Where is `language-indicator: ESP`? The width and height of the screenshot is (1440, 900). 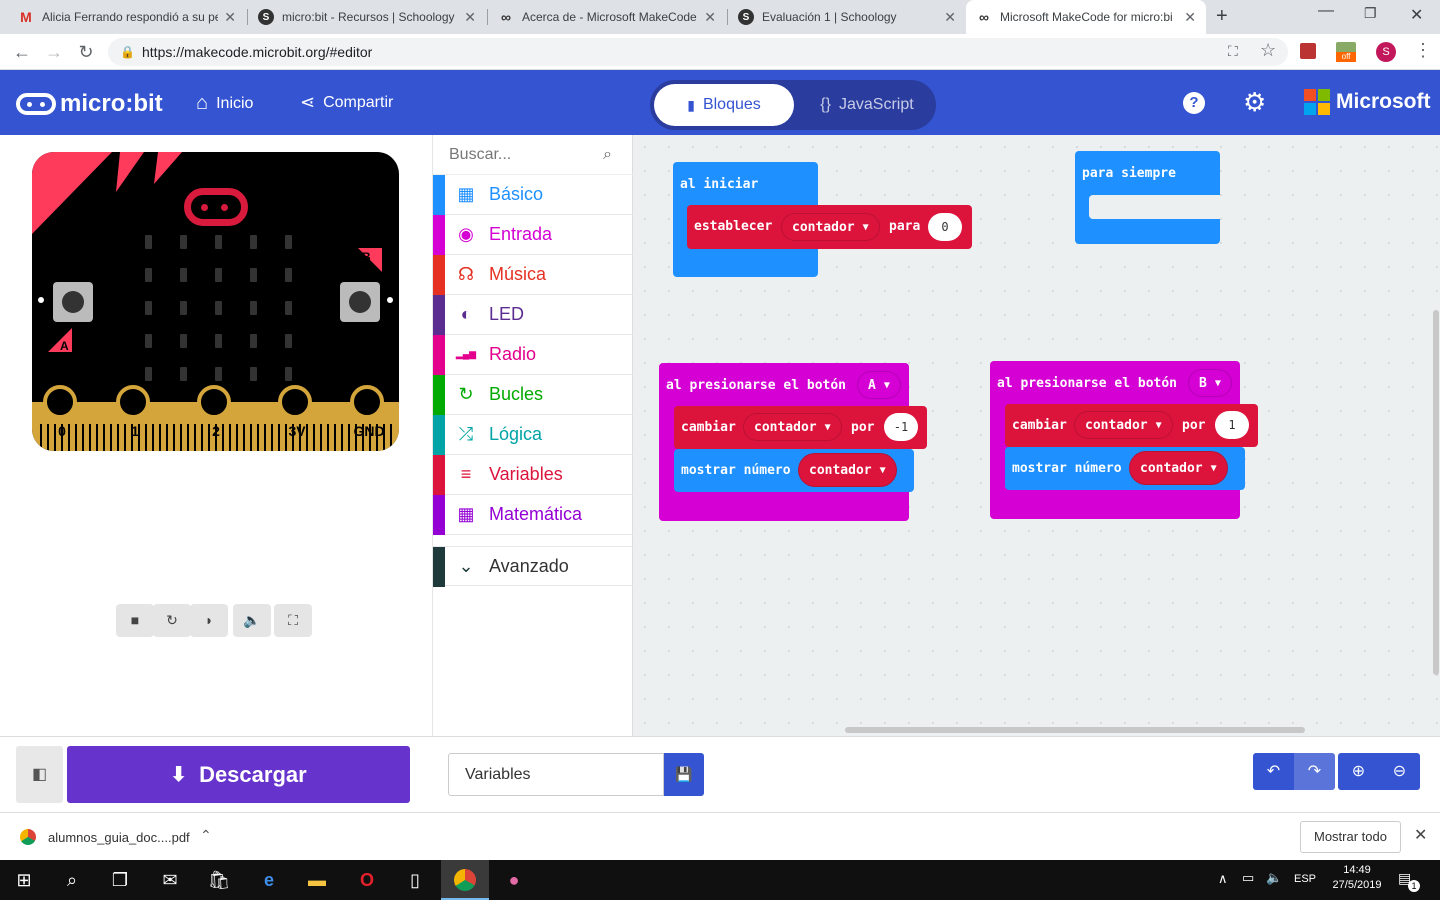 language-indicator: ESP is located at coordinates (1305, 879).